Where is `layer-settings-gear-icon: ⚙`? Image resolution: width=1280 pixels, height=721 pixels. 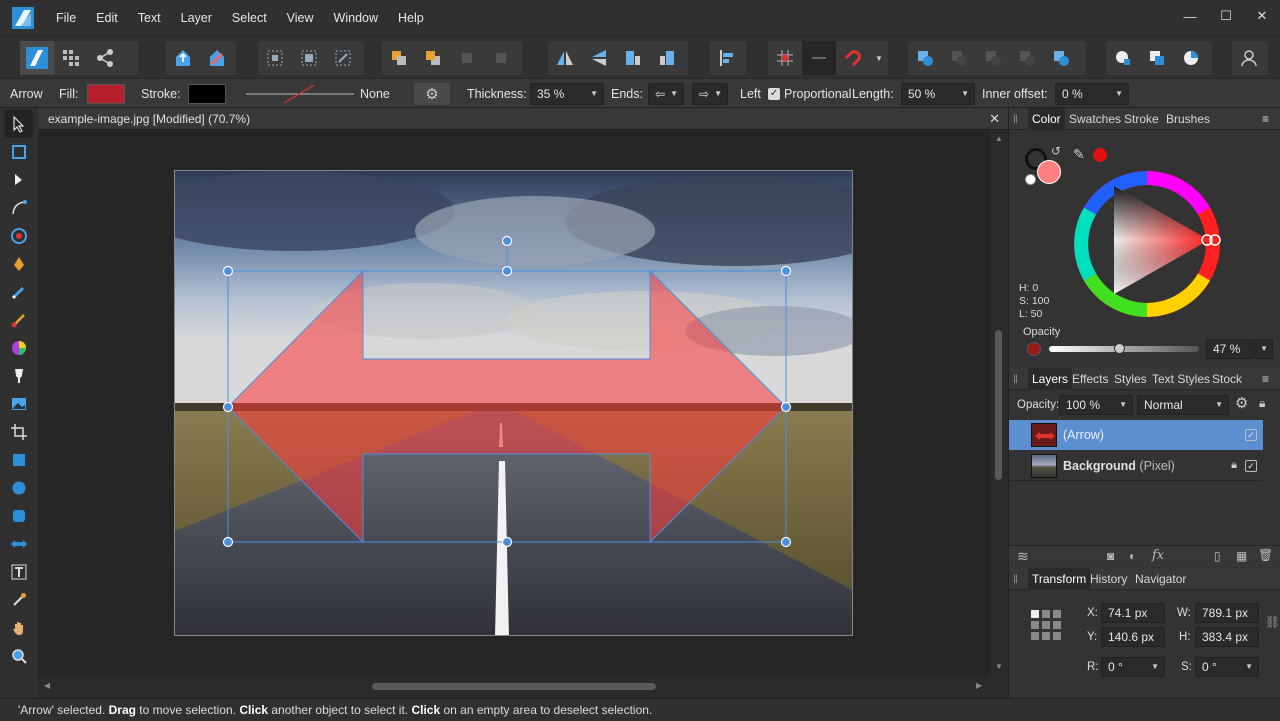 layer-settings-gear-icon: ⚙ is located at coordinates (1241, 403).